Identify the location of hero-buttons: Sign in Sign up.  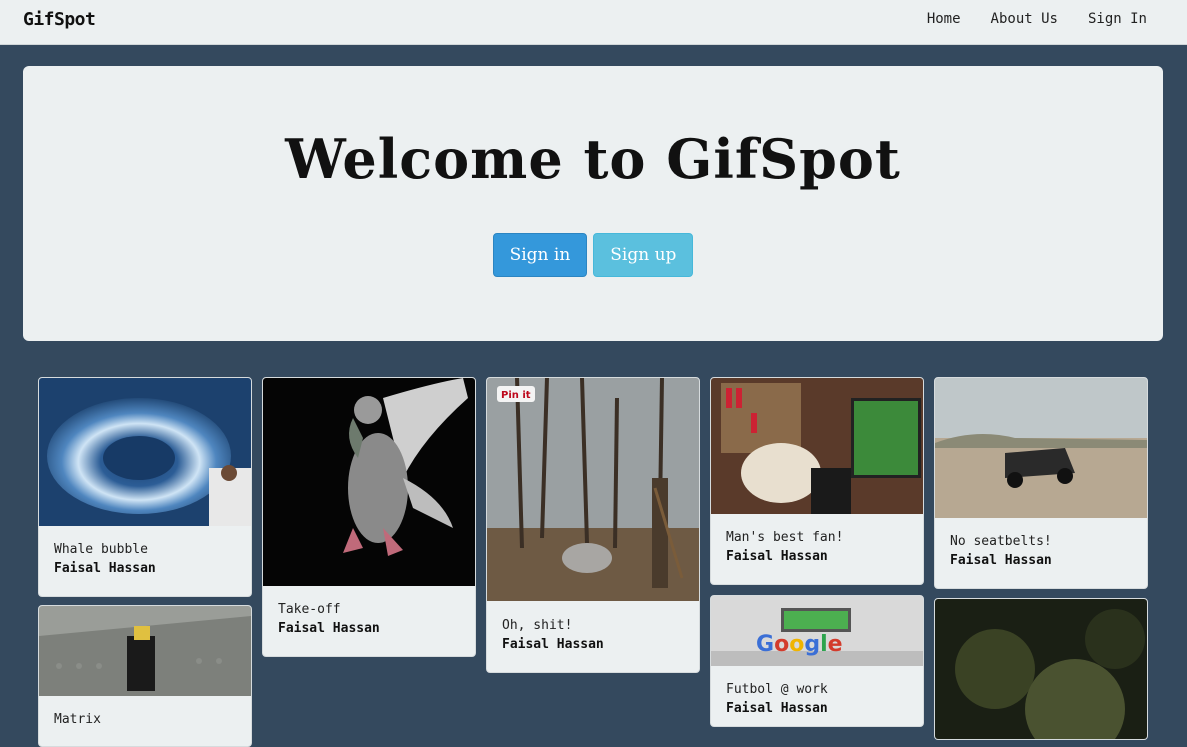
(593, 255).